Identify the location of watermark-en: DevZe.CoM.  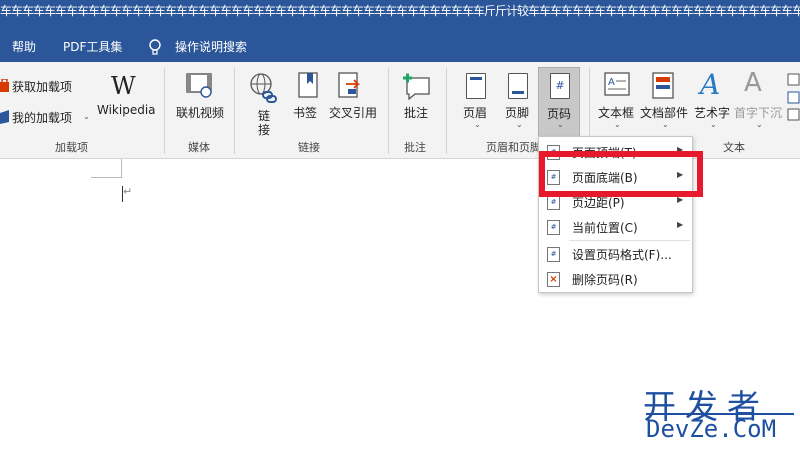
(711, 429).